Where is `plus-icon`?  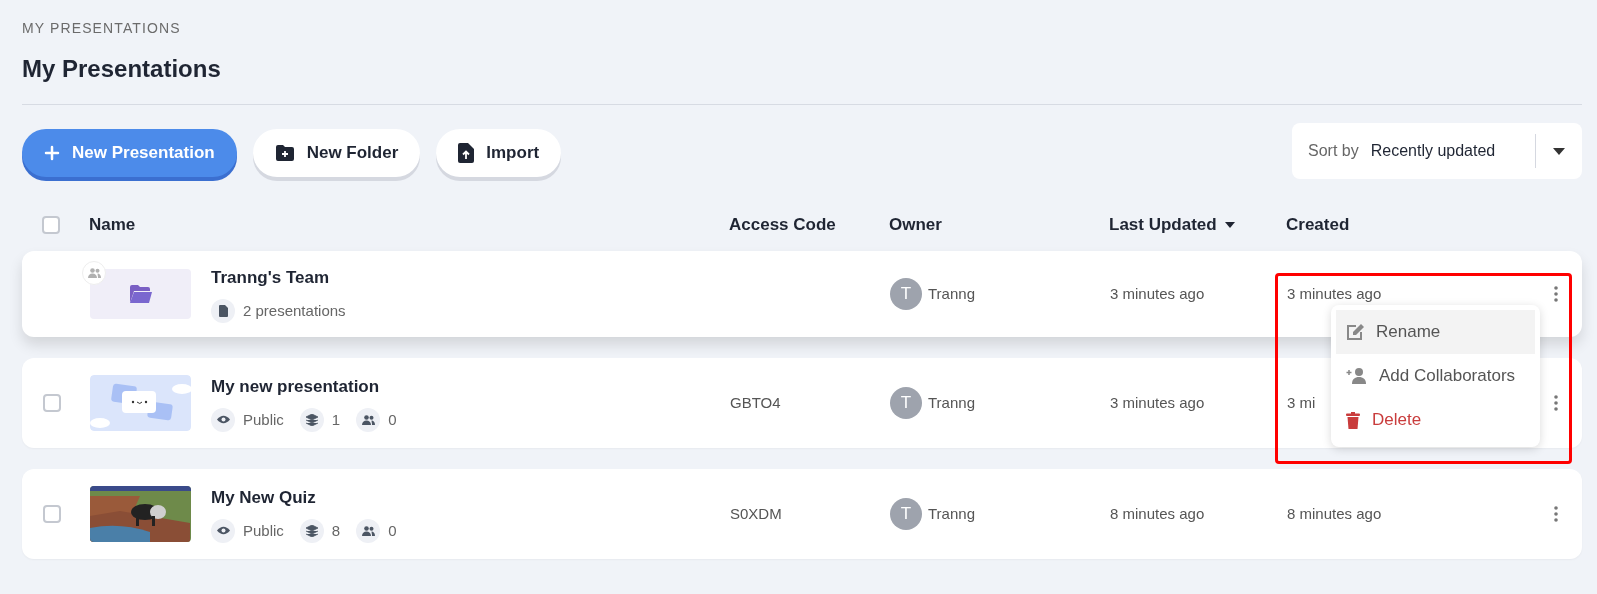
plus-icon is located at coordinates (52, 153).